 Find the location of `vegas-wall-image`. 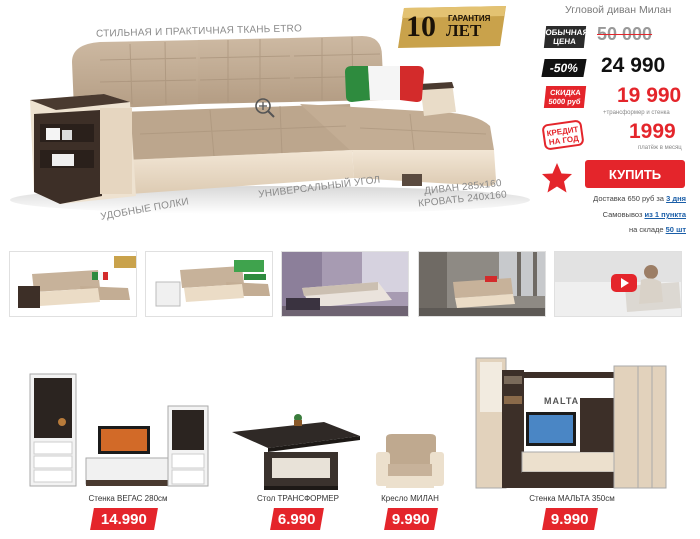

vegas-wall-image is located at coordinates (121, 430).